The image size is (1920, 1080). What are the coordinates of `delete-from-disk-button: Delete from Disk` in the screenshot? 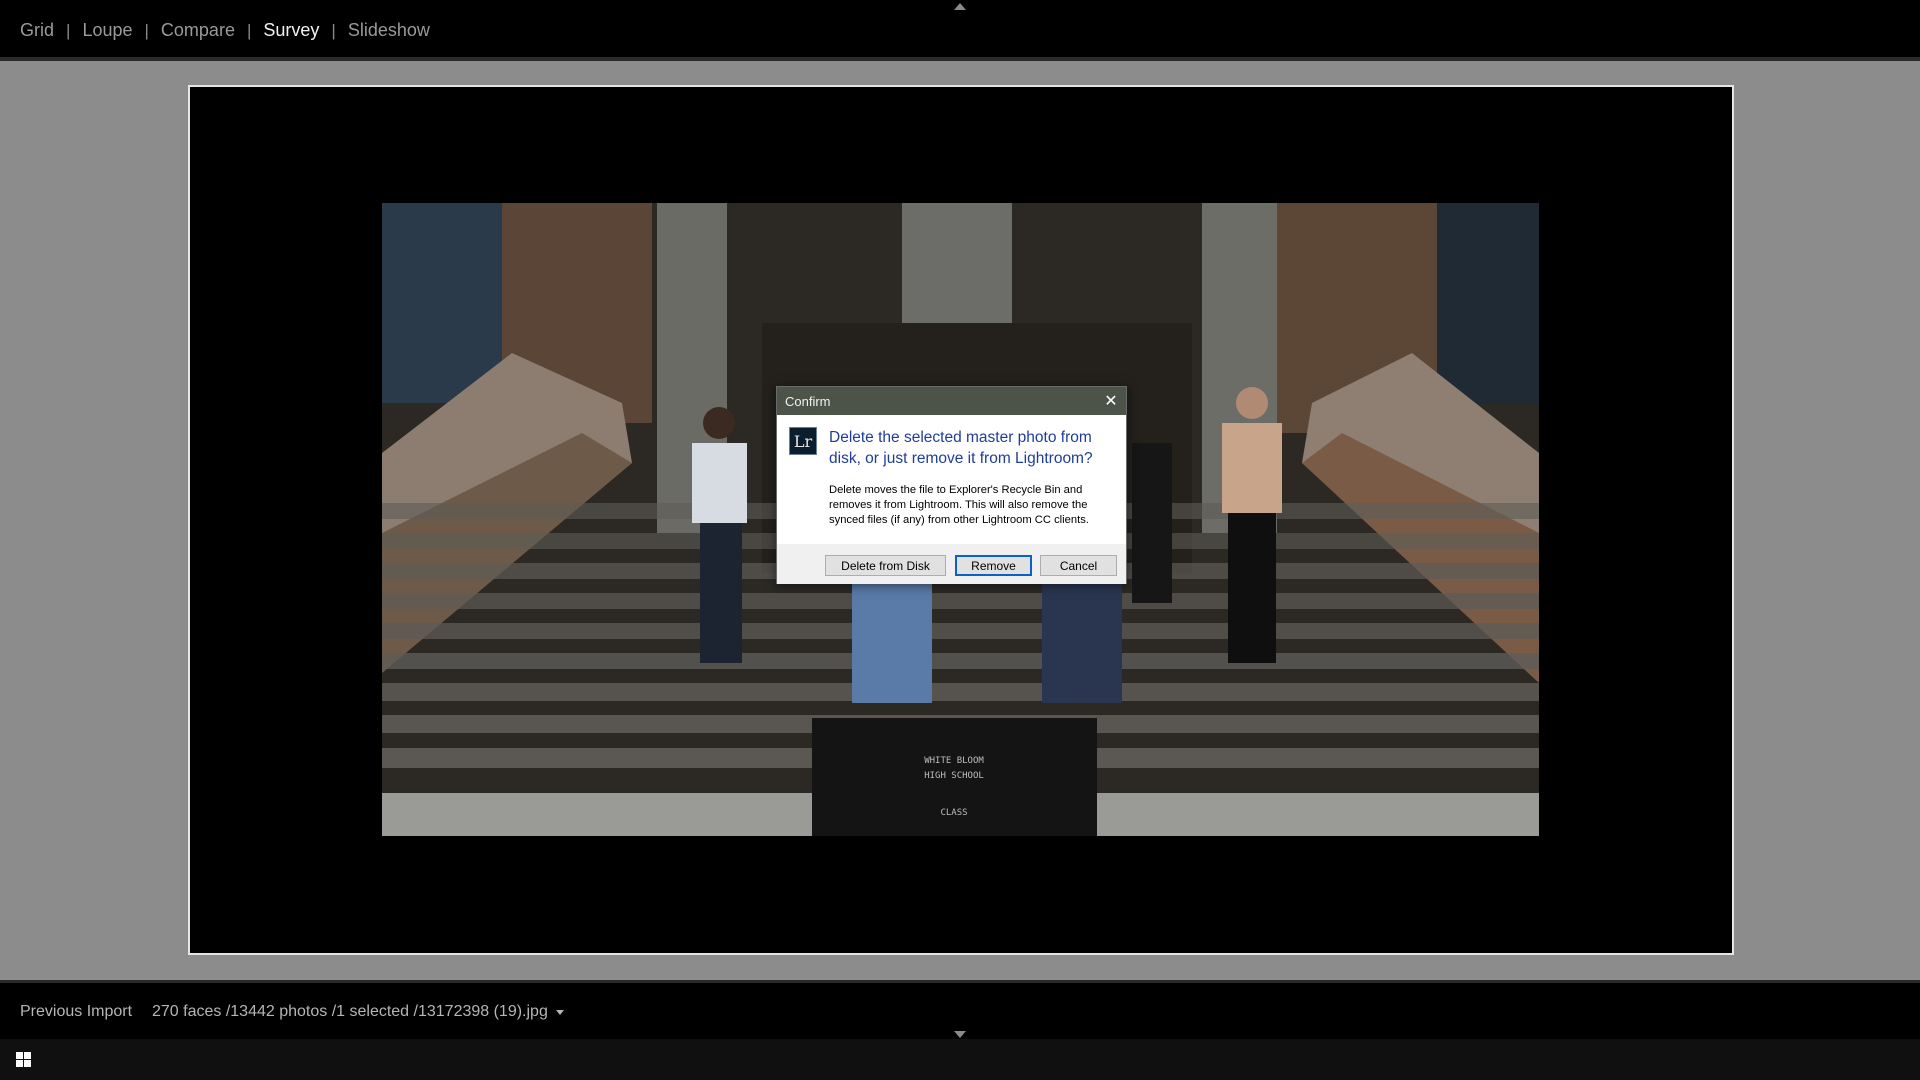 It's located at (885, 565).